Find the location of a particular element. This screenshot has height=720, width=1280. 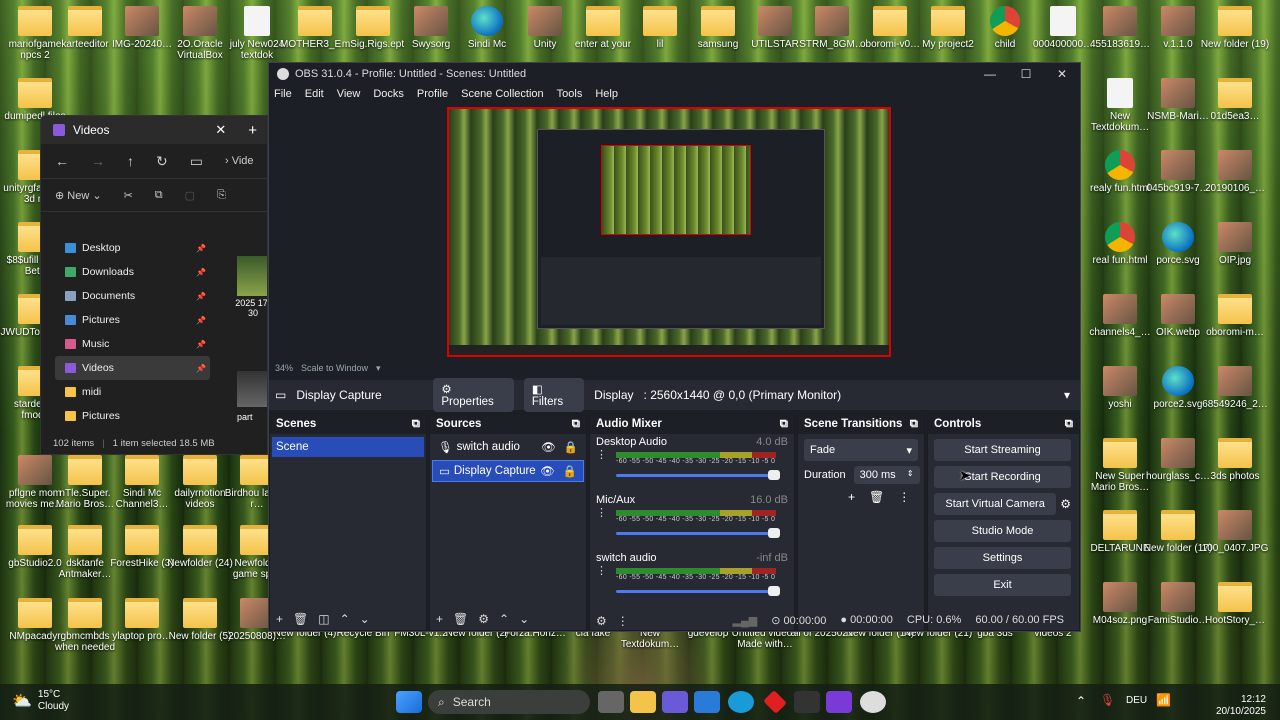

nav-item-videos: Videos 📌 is located at coordinates (132, 368).